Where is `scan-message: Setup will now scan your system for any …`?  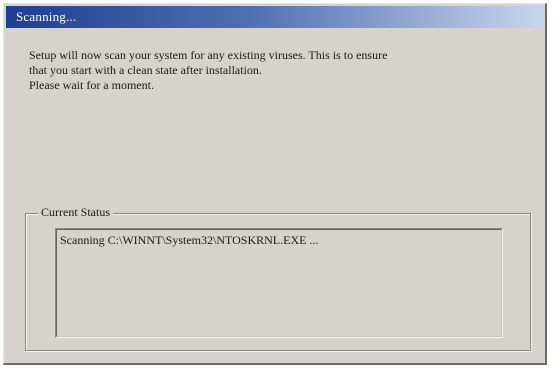 scan-message: Setup will now scan your system for any … is located at coordinates (279, 70).